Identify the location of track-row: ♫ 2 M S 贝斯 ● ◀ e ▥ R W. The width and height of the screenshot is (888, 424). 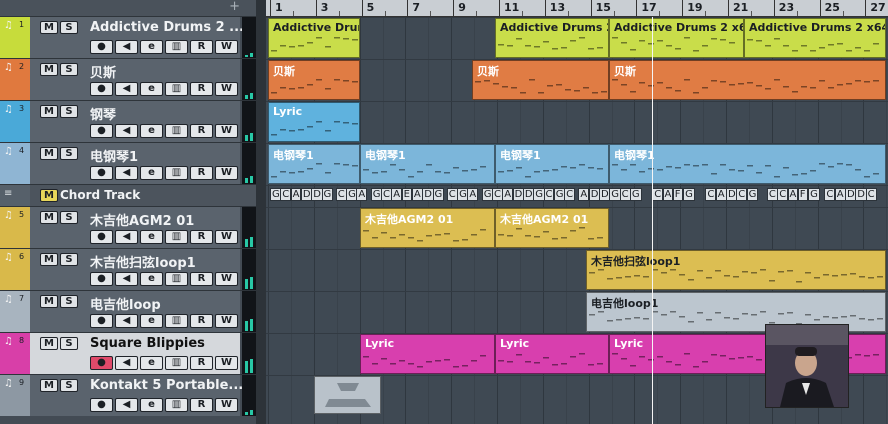
(128, 79).